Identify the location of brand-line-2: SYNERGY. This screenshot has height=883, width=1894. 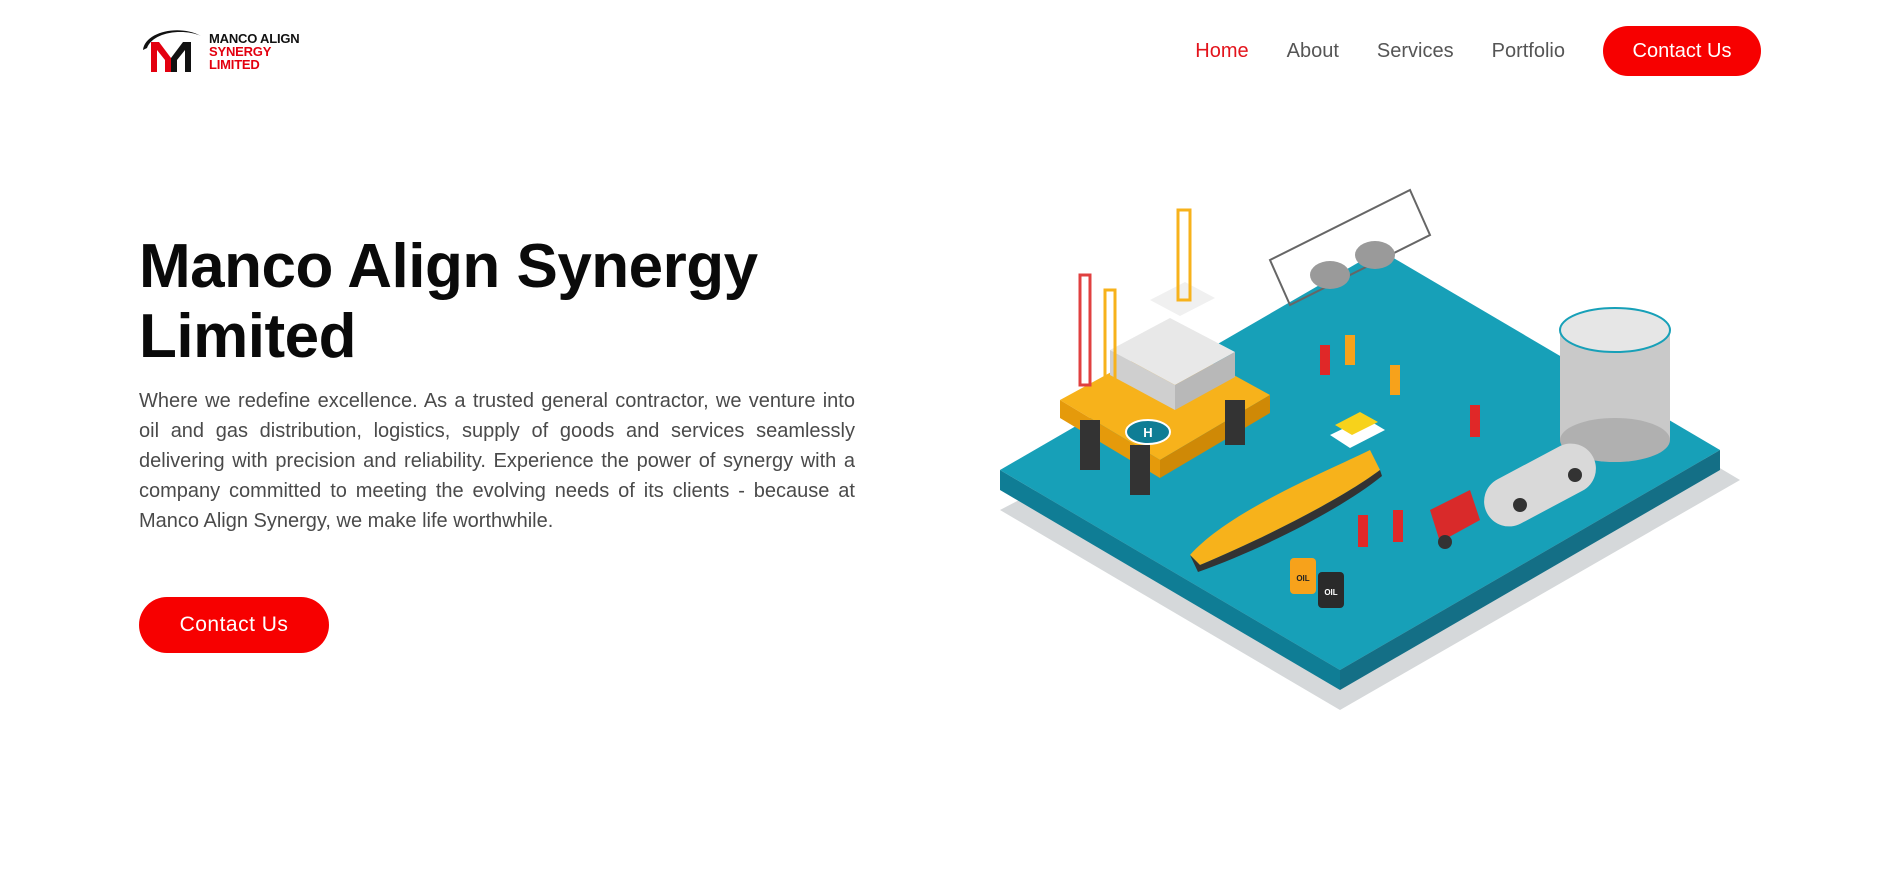
(240, 51).